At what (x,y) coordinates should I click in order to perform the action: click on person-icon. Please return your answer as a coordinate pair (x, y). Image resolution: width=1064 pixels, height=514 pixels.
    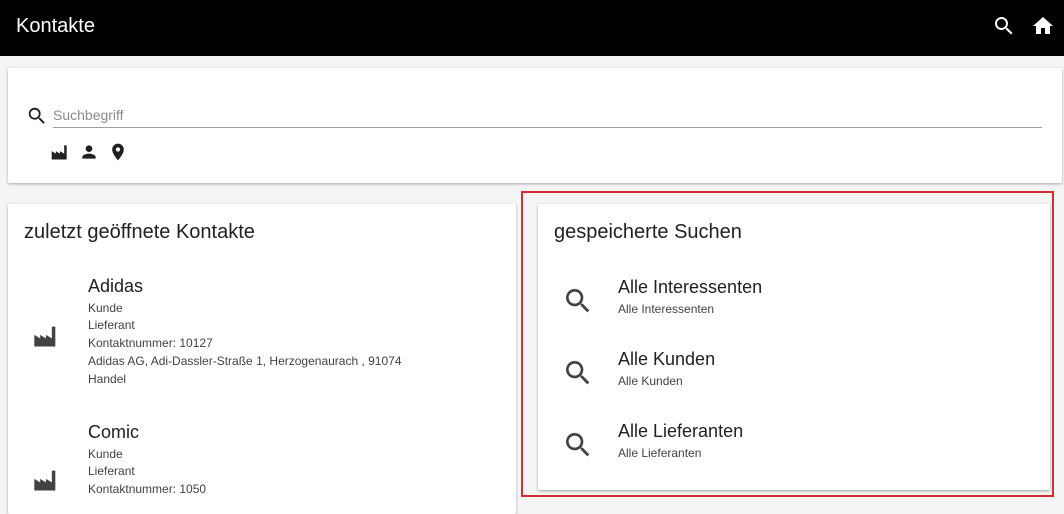
    Looking at the image, I should click on (89, 152).